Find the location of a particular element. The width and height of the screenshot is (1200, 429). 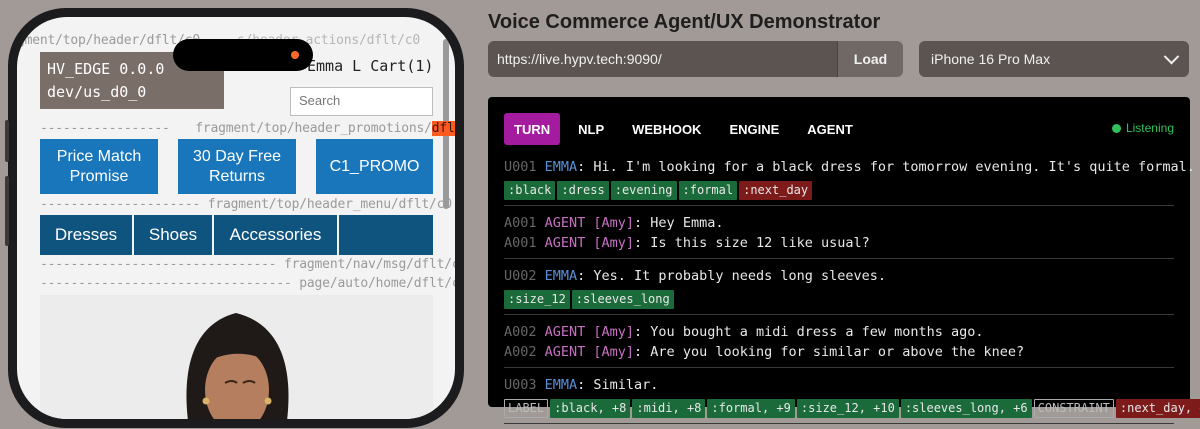

menu-label: Shoes is located at coordinates (173, 234).